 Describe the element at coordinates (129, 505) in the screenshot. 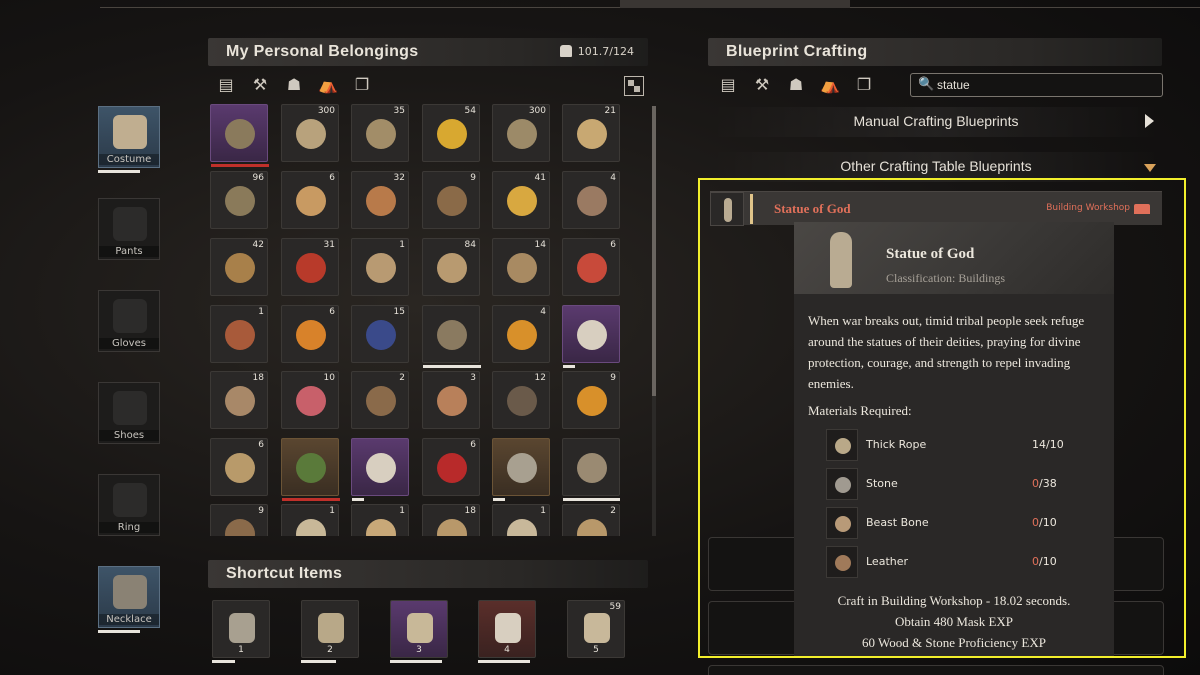

I see `equip-slot-4: Ring` at that location.